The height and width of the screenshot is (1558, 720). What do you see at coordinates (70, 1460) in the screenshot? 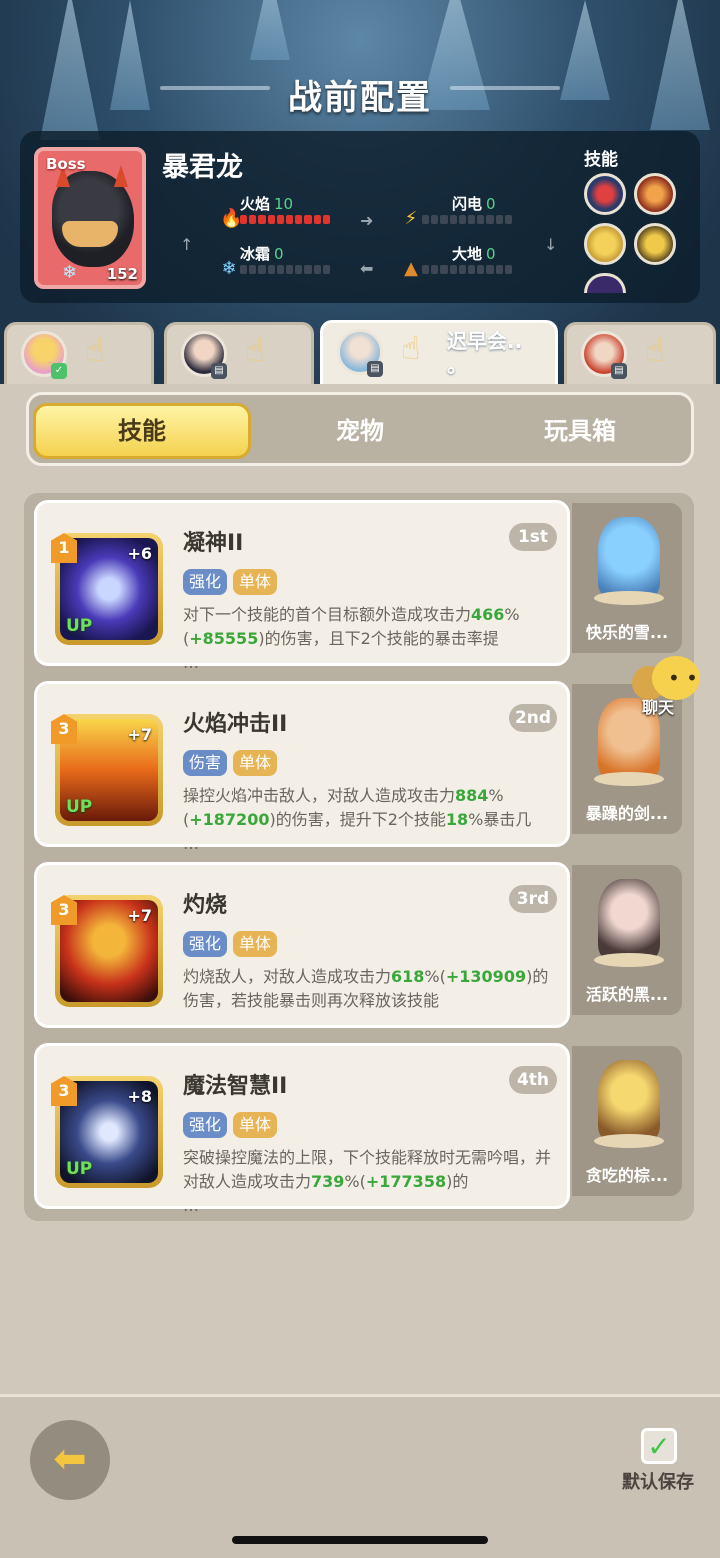
I see `back-button: ⬅` at bounding box center [70, 1460].